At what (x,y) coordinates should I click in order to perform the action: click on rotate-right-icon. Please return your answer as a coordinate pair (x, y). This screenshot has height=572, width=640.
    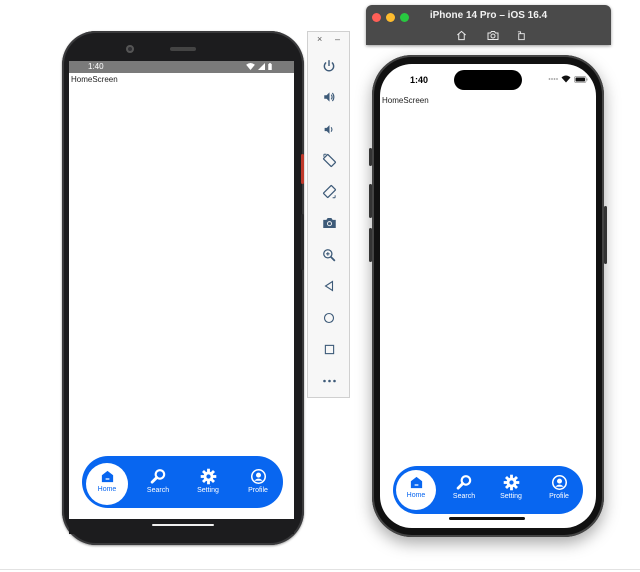
    Looking at the image, I should click on (329, 191).